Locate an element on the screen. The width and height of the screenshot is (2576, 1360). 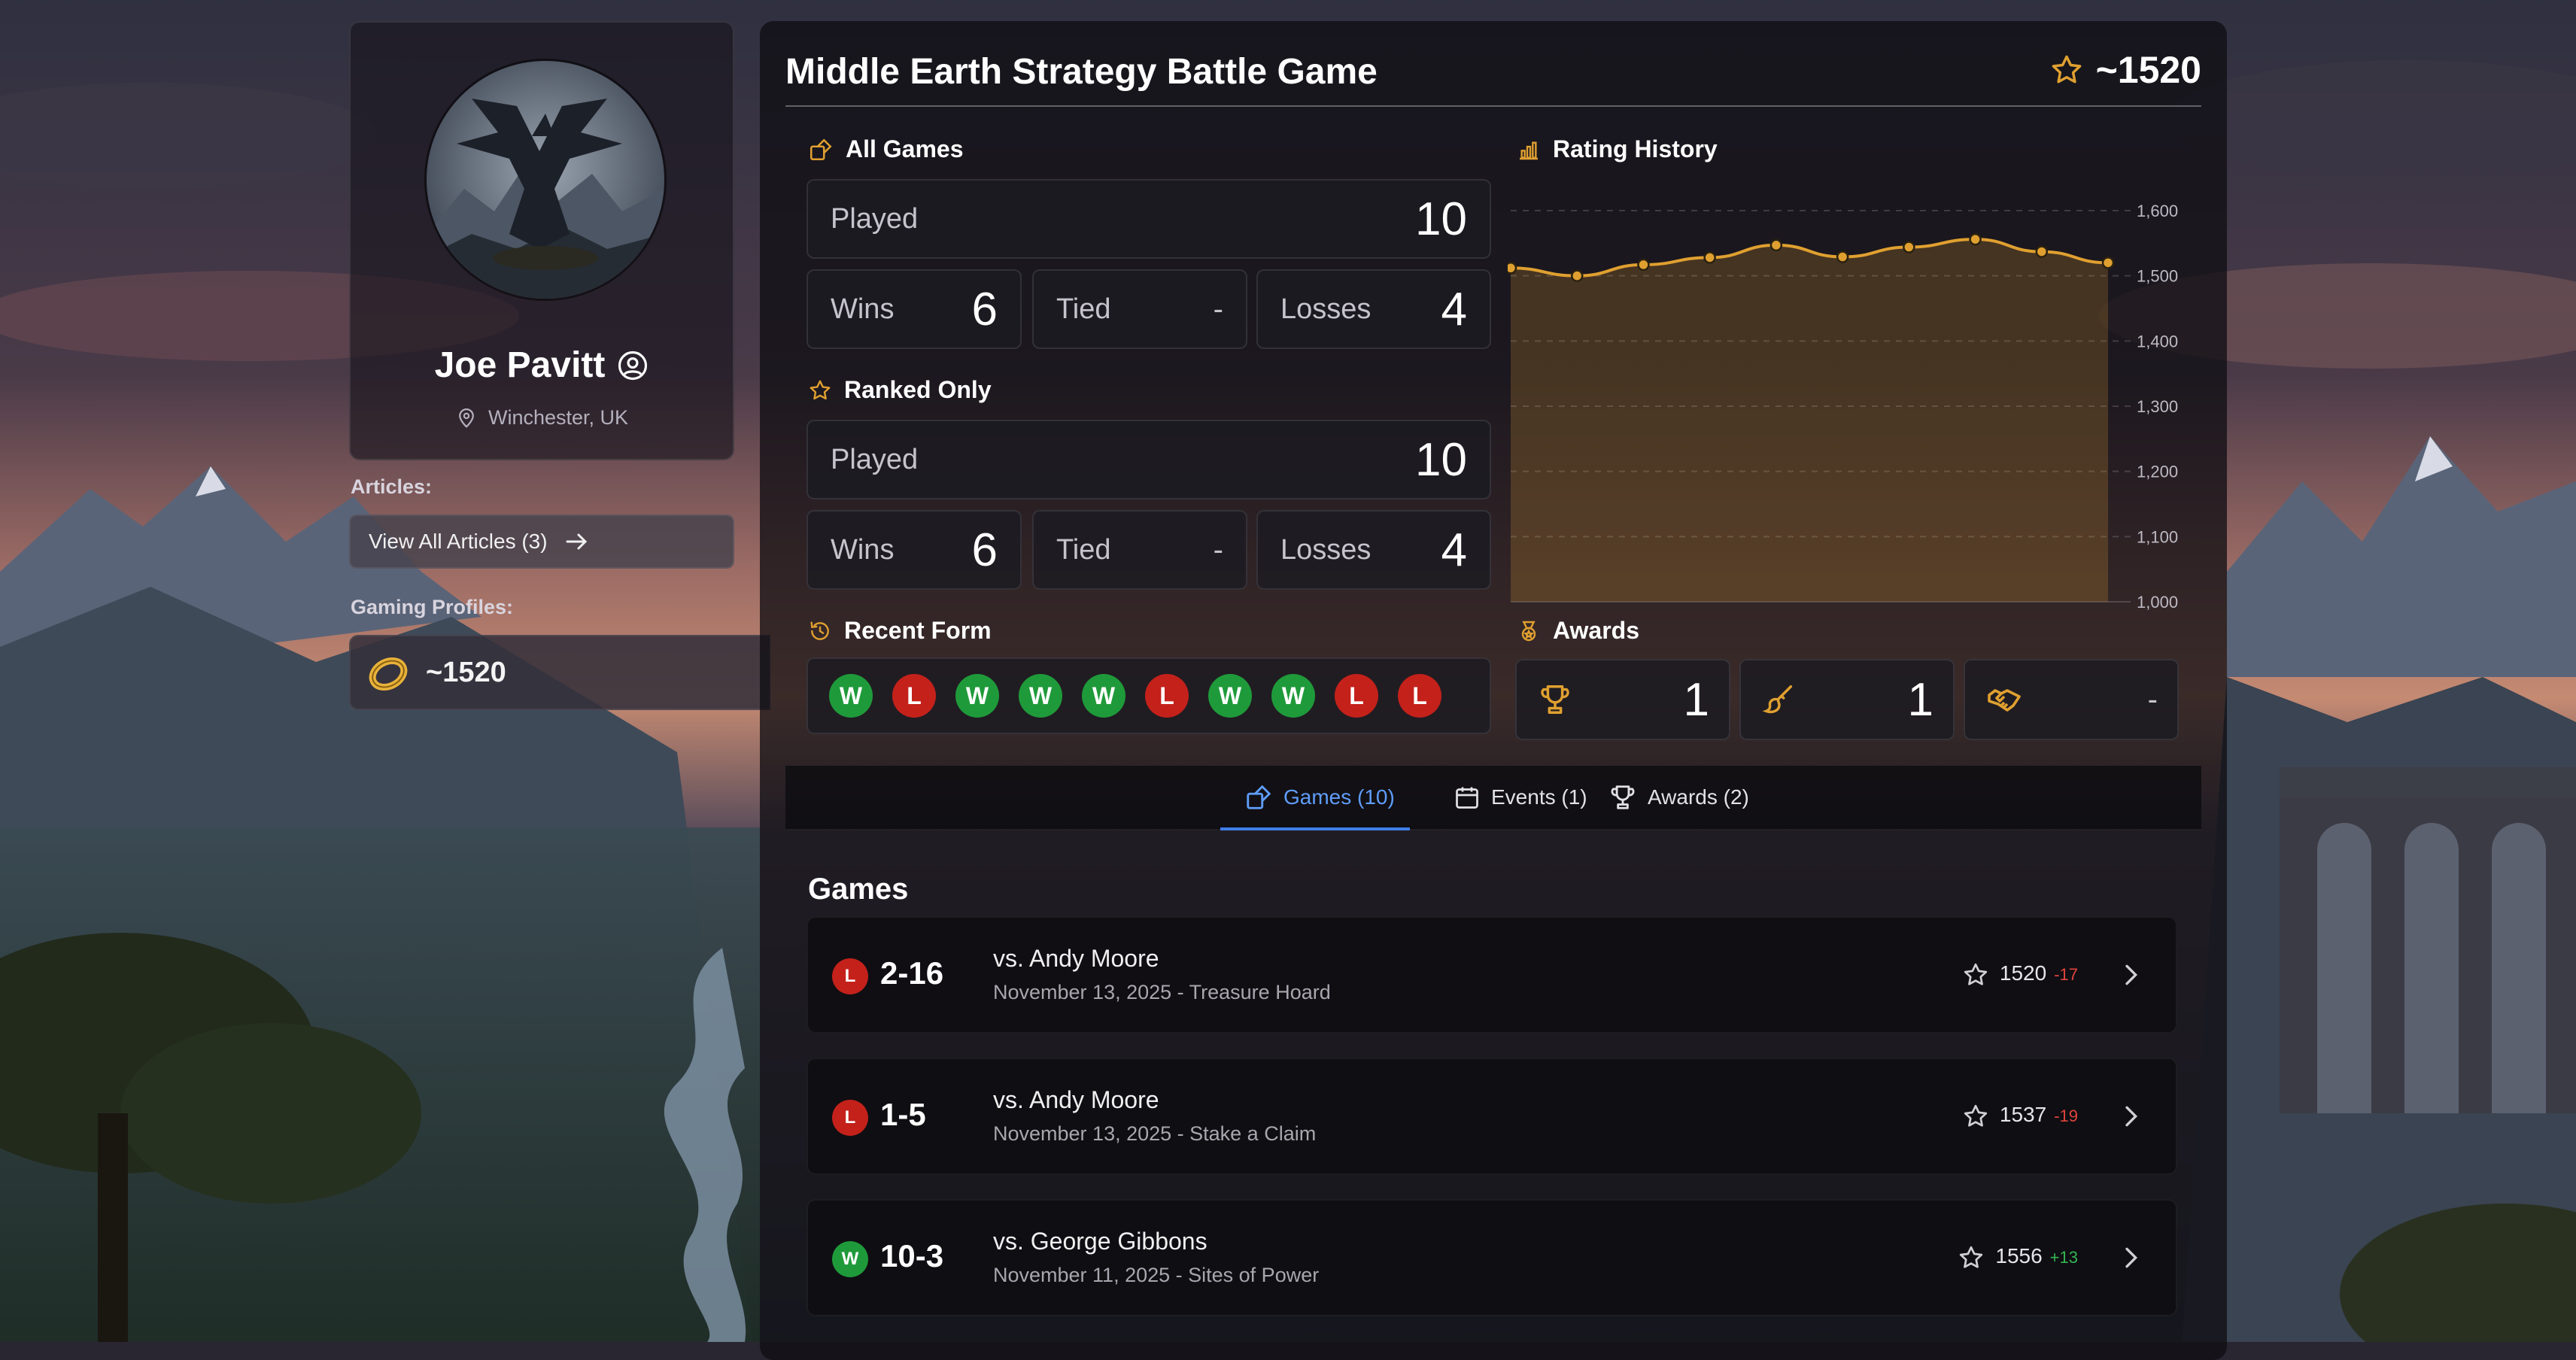
game-meta: November 13, 2025 - Treasure Hoard is located at coordinates (1162, 992).